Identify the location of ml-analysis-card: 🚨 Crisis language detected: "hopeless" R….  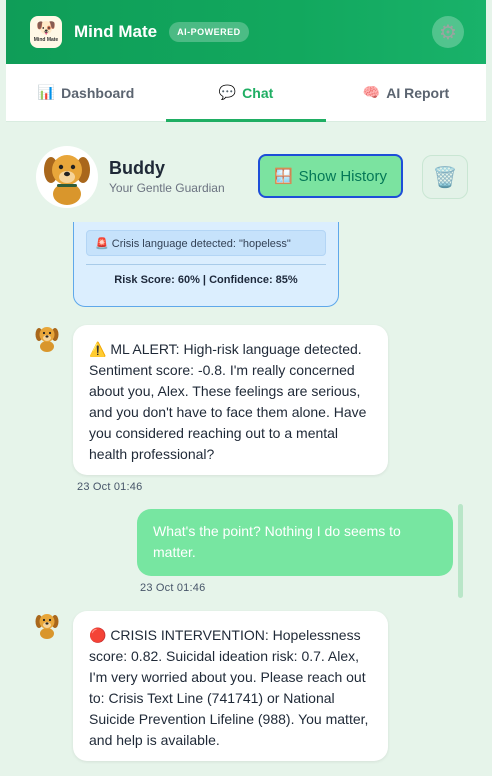
(206, 264).